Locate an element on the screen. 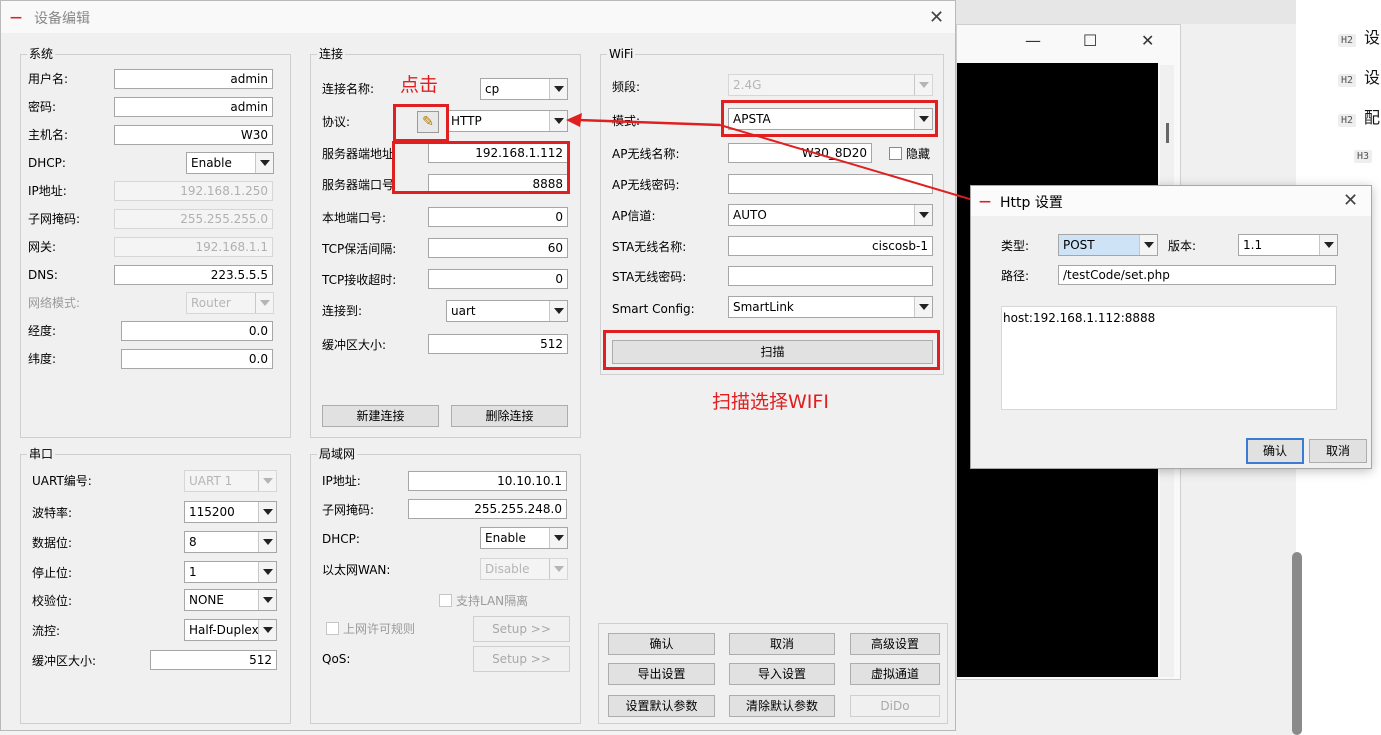  annotation-box-edit is located at coordinates (421, 123).